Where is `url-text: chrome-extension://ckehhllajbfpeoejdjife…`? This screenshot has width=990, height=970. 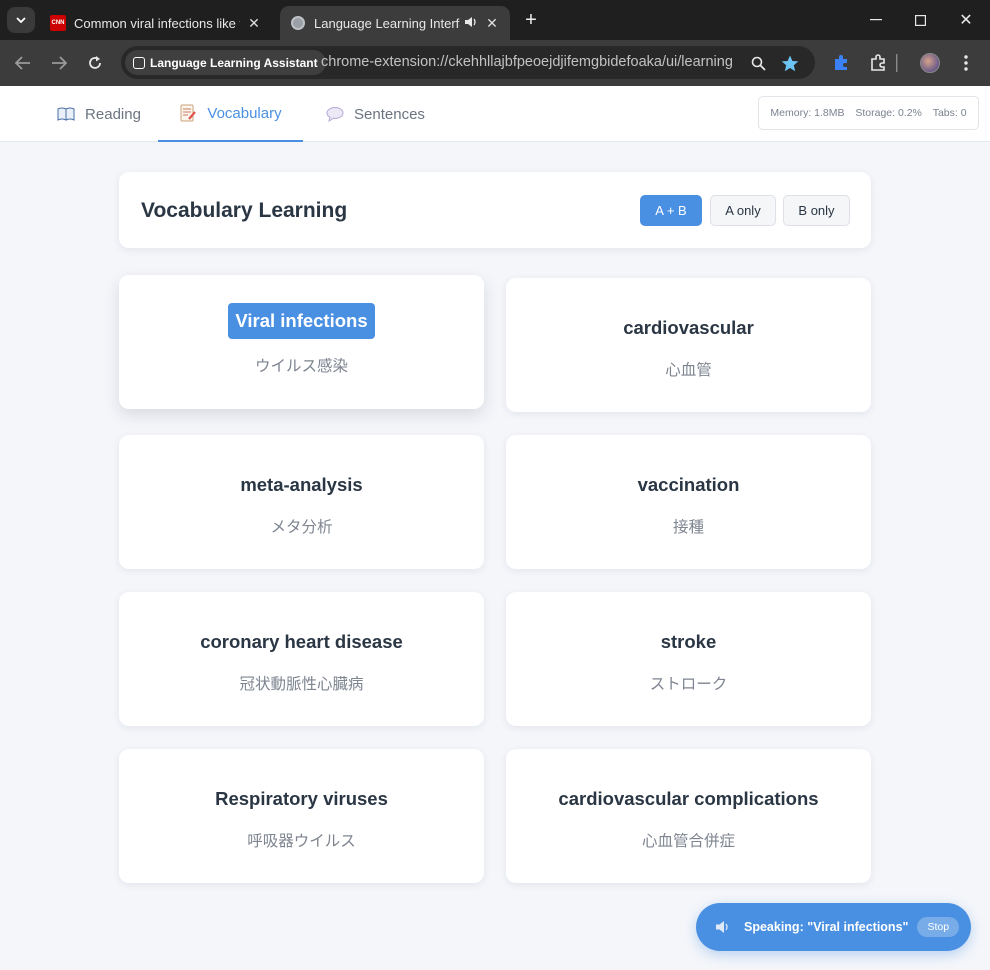 url-text: chrome-extension://ckehhllajbfpeoejdjife… is located at coordinates (527, 62).